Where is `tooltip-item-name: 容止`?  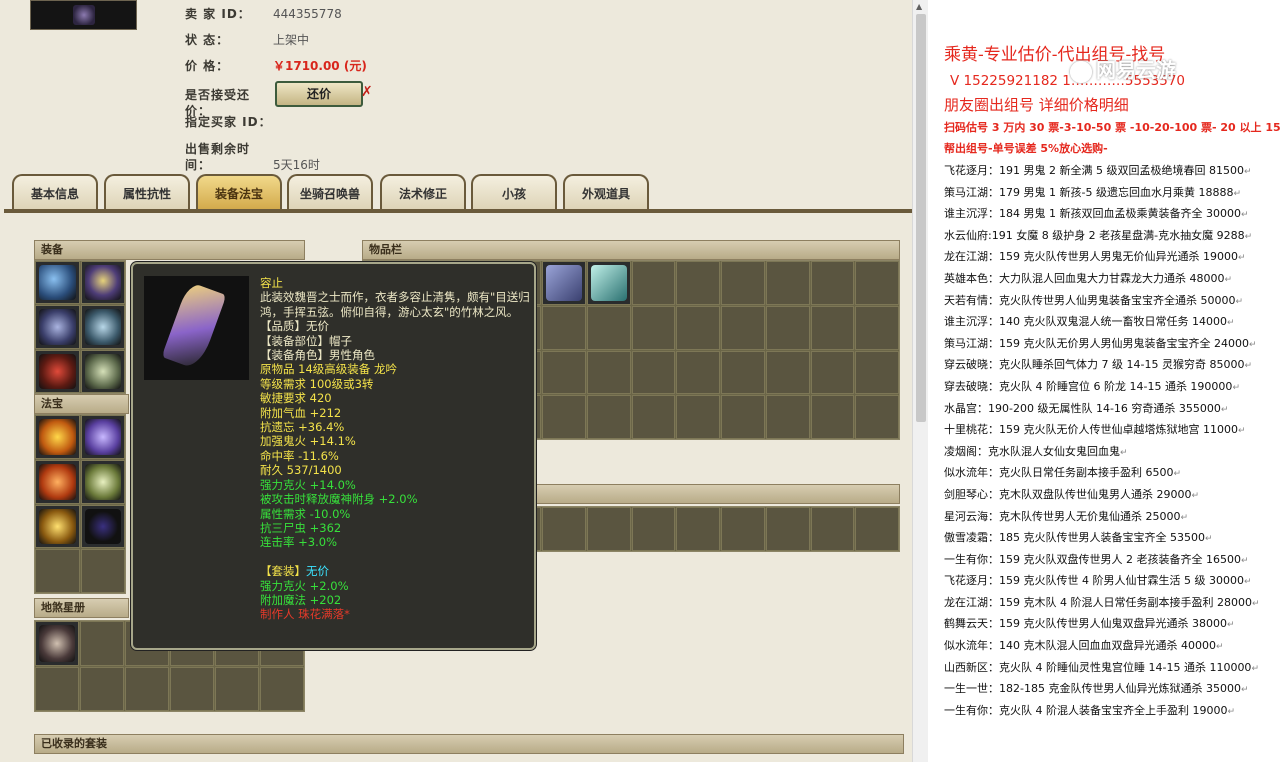
tooltip-item-name: 容止 is located at coordinates (271, 283).